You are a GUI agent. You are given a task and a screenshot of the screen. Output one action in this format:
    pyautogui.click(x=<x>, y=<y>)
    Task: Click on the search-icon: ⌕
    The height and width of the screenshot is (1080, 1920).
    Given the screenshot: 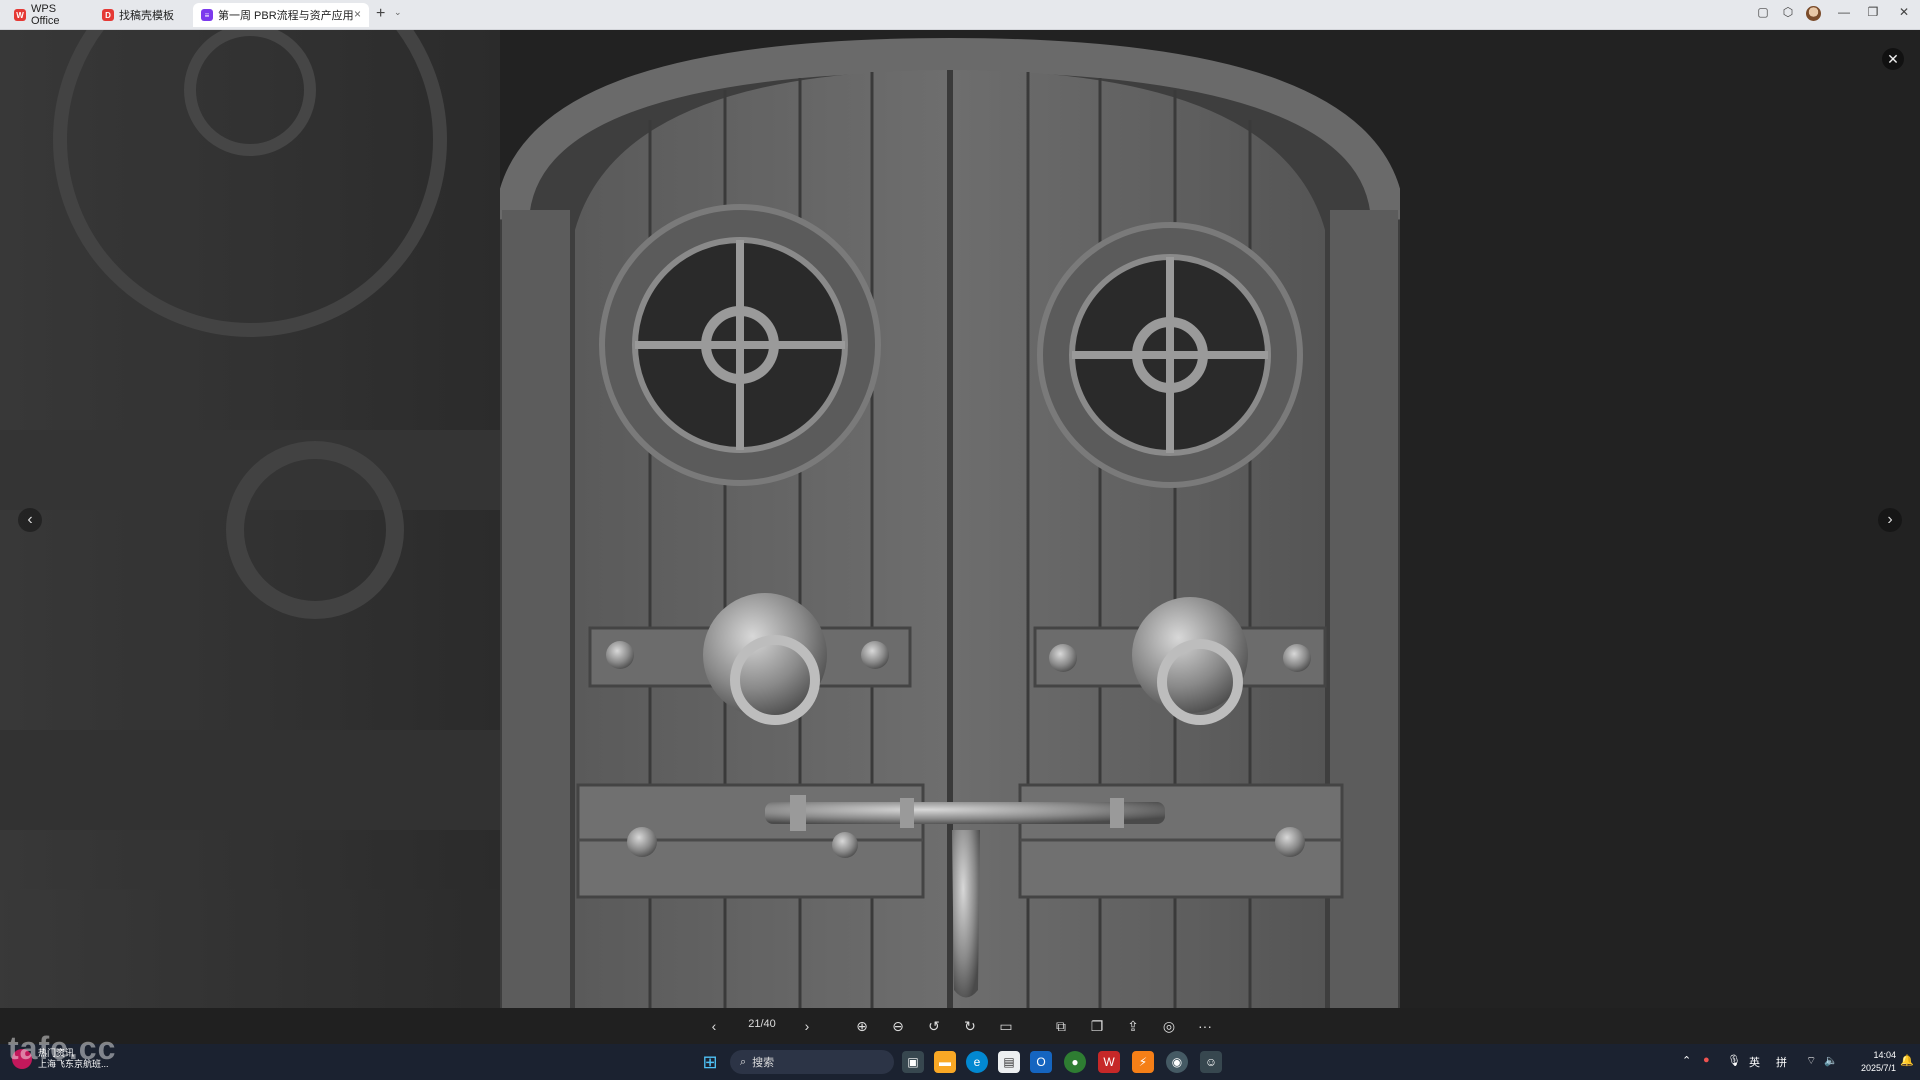 What is the action you would take?
    pyautogui.click(x=743, y=1061)
    